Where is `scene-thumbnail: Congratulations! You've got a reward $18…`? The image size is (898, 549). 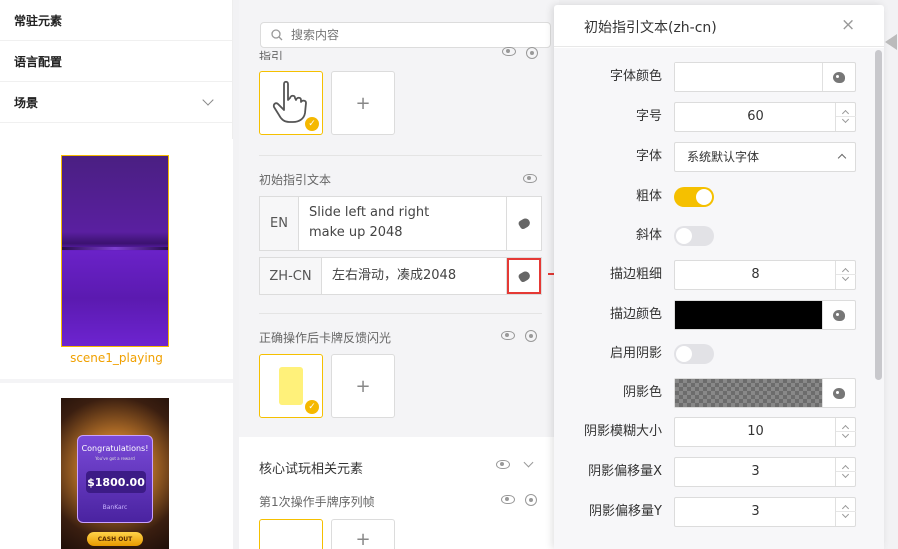
scene-thumbnail: Congratulations! You've got a reward $18… is located at coordinates (115, 473).